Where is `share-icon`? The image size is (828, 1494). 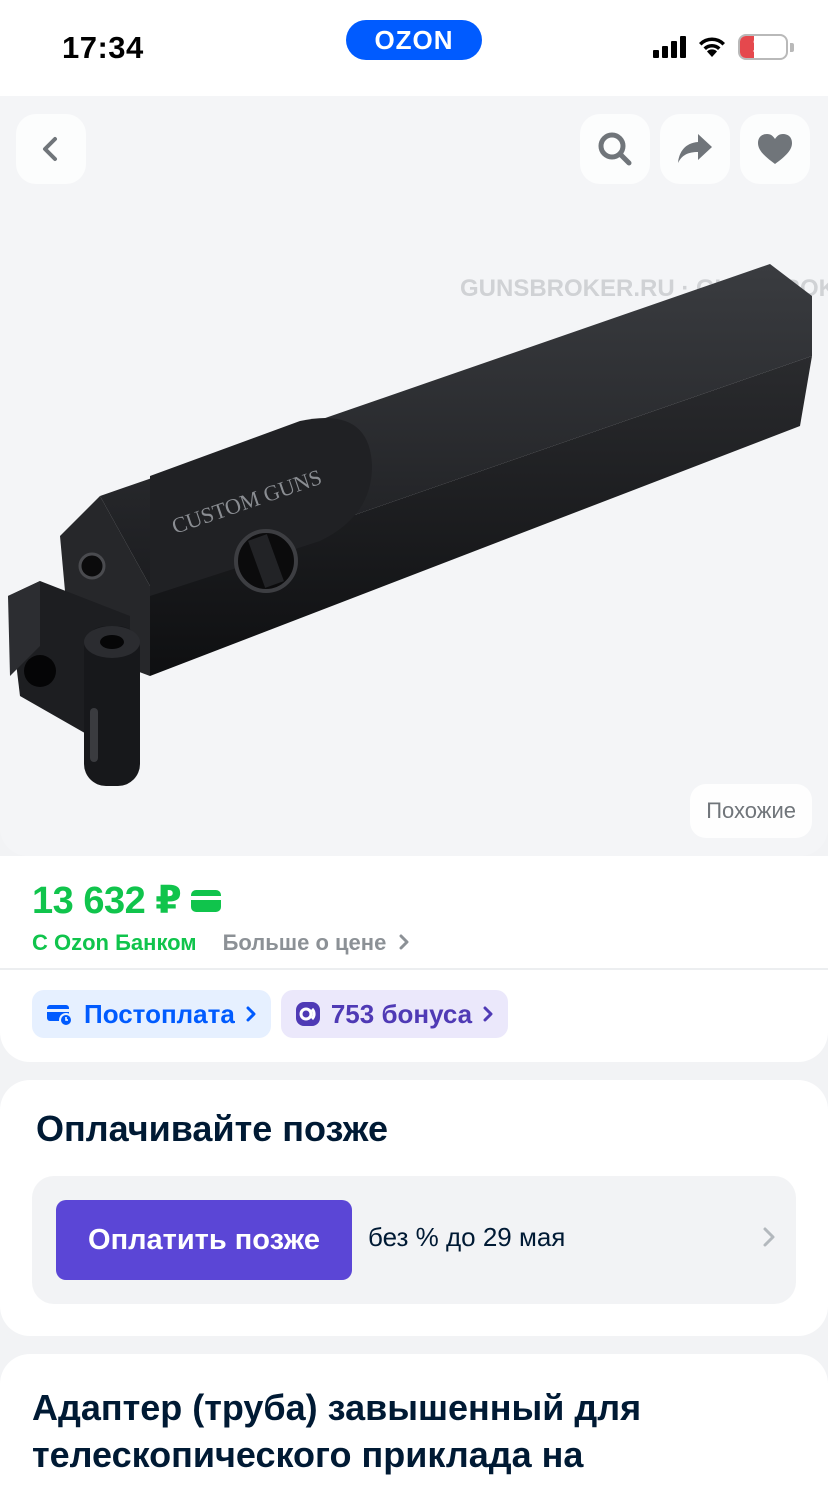
share-icon is located at coordinates (695, 148).